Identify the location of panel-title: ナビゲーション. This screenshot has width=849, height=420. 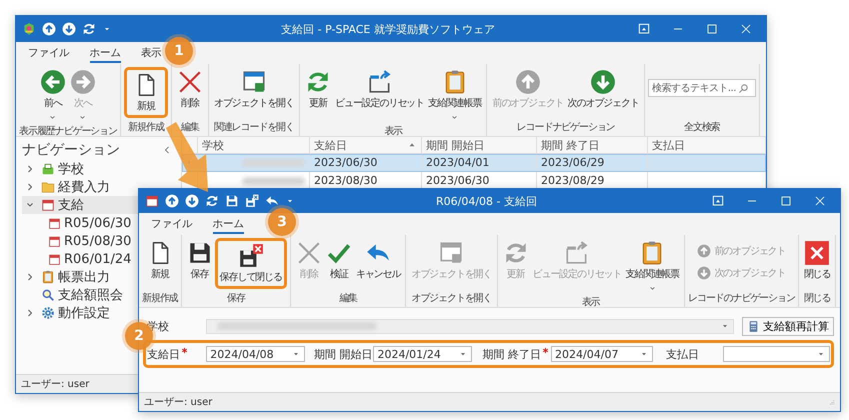
(71, 150).